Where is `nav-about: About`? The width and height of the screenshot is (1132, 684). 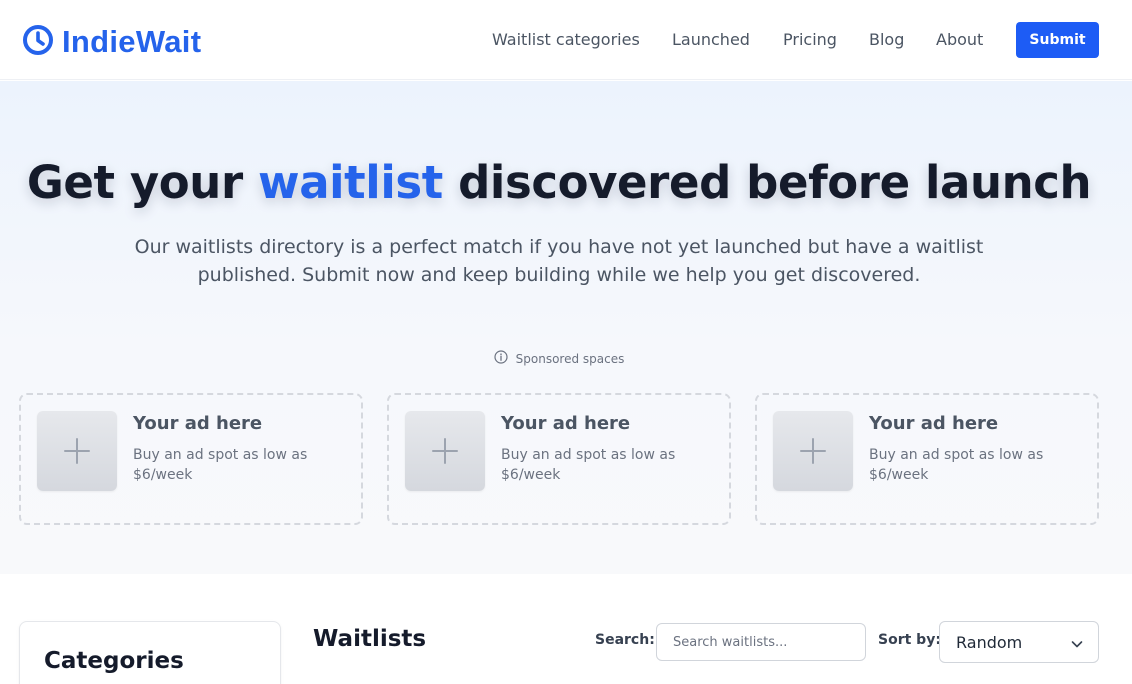
nav-about: About is located at coordinates (959, 40).